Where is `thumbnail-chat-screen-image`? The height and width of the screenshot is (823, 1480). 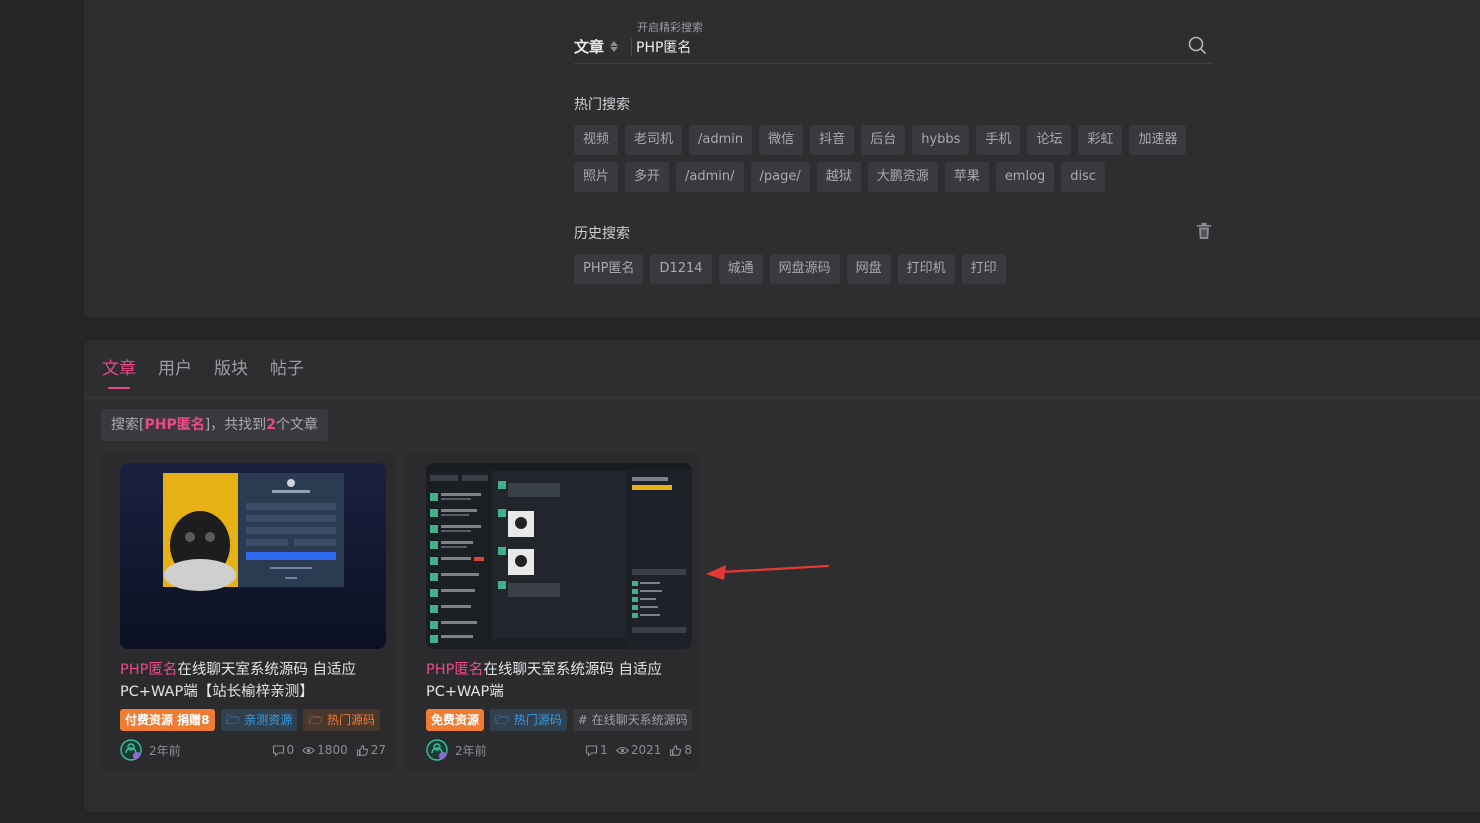 thumbnail-chat-screen-image is located at coordinates (559, 556).